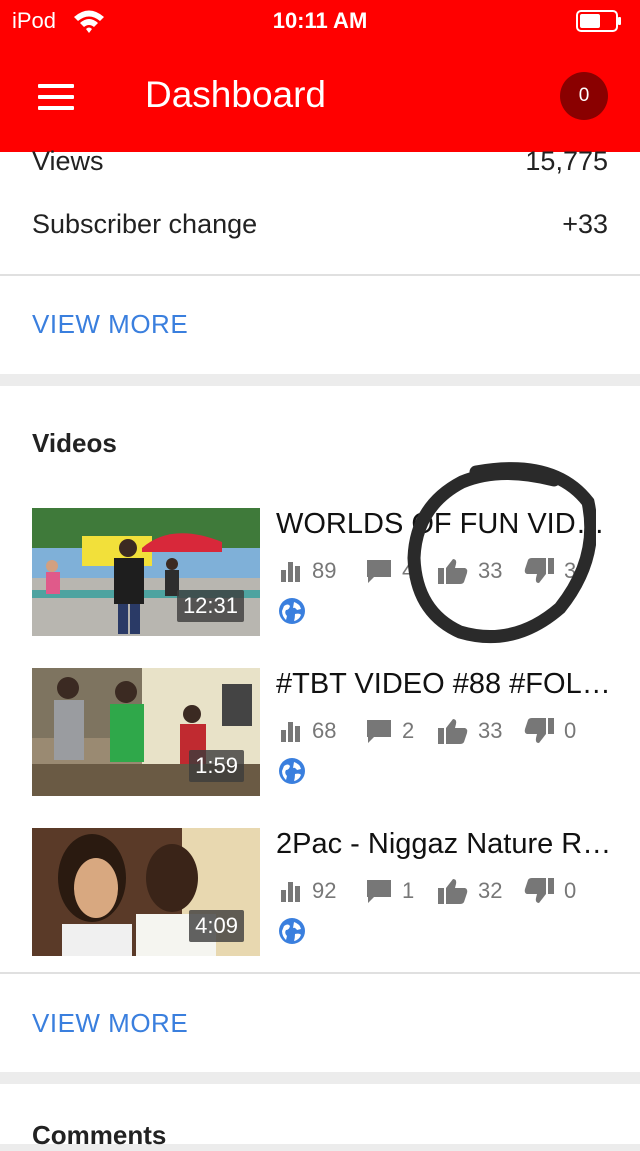  Describe the element at coordinates (320, 1117) in the screenshot. I see `comments-card: Comments` at that location.